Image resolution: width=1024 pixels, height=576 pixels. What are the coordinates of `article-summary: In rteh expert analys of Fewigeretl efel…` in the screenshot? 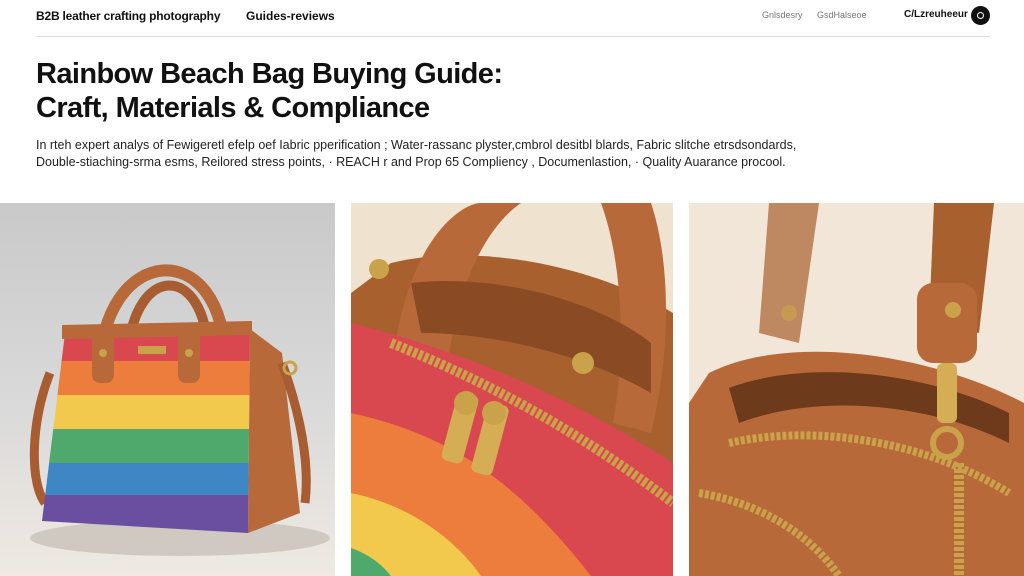 It's located at (466, 154).